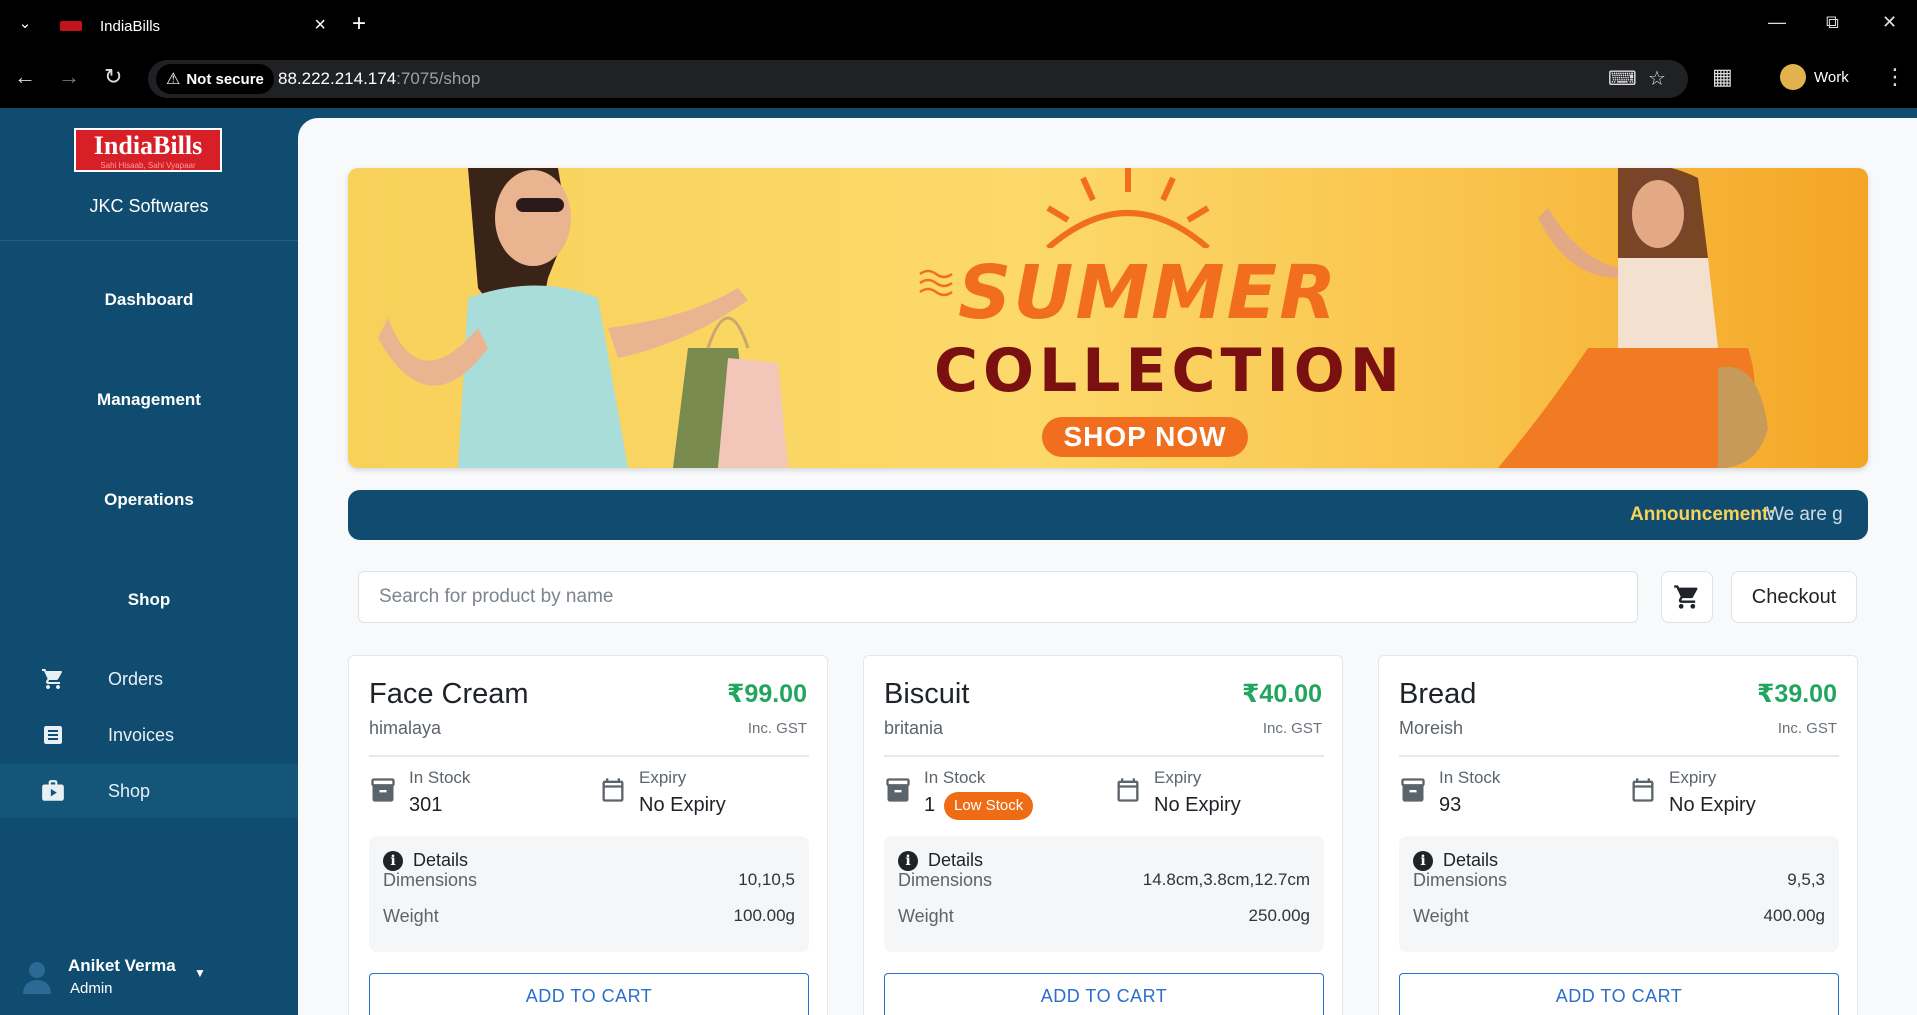 The height and width of the screenshot is (1015, 1917). I want to click on profile-avatar, so click(1793, 77).